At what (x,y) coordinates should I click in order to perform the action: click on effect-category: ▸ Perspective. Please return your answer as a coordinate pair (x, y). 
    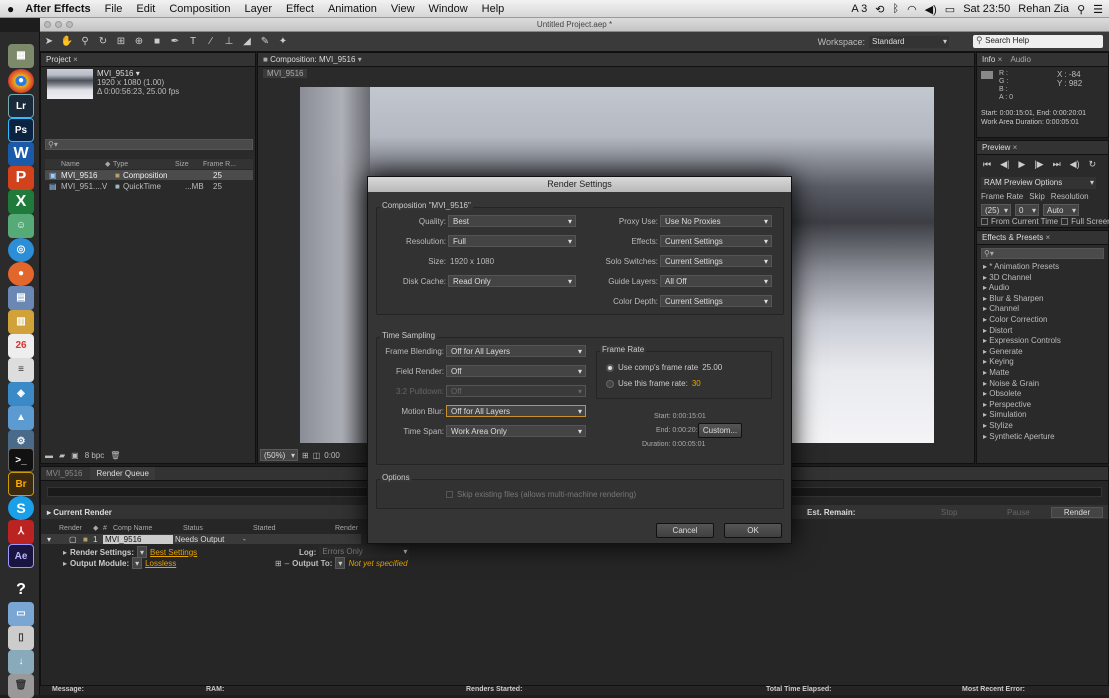
    Looking at the image, I should click on (1042, 405).